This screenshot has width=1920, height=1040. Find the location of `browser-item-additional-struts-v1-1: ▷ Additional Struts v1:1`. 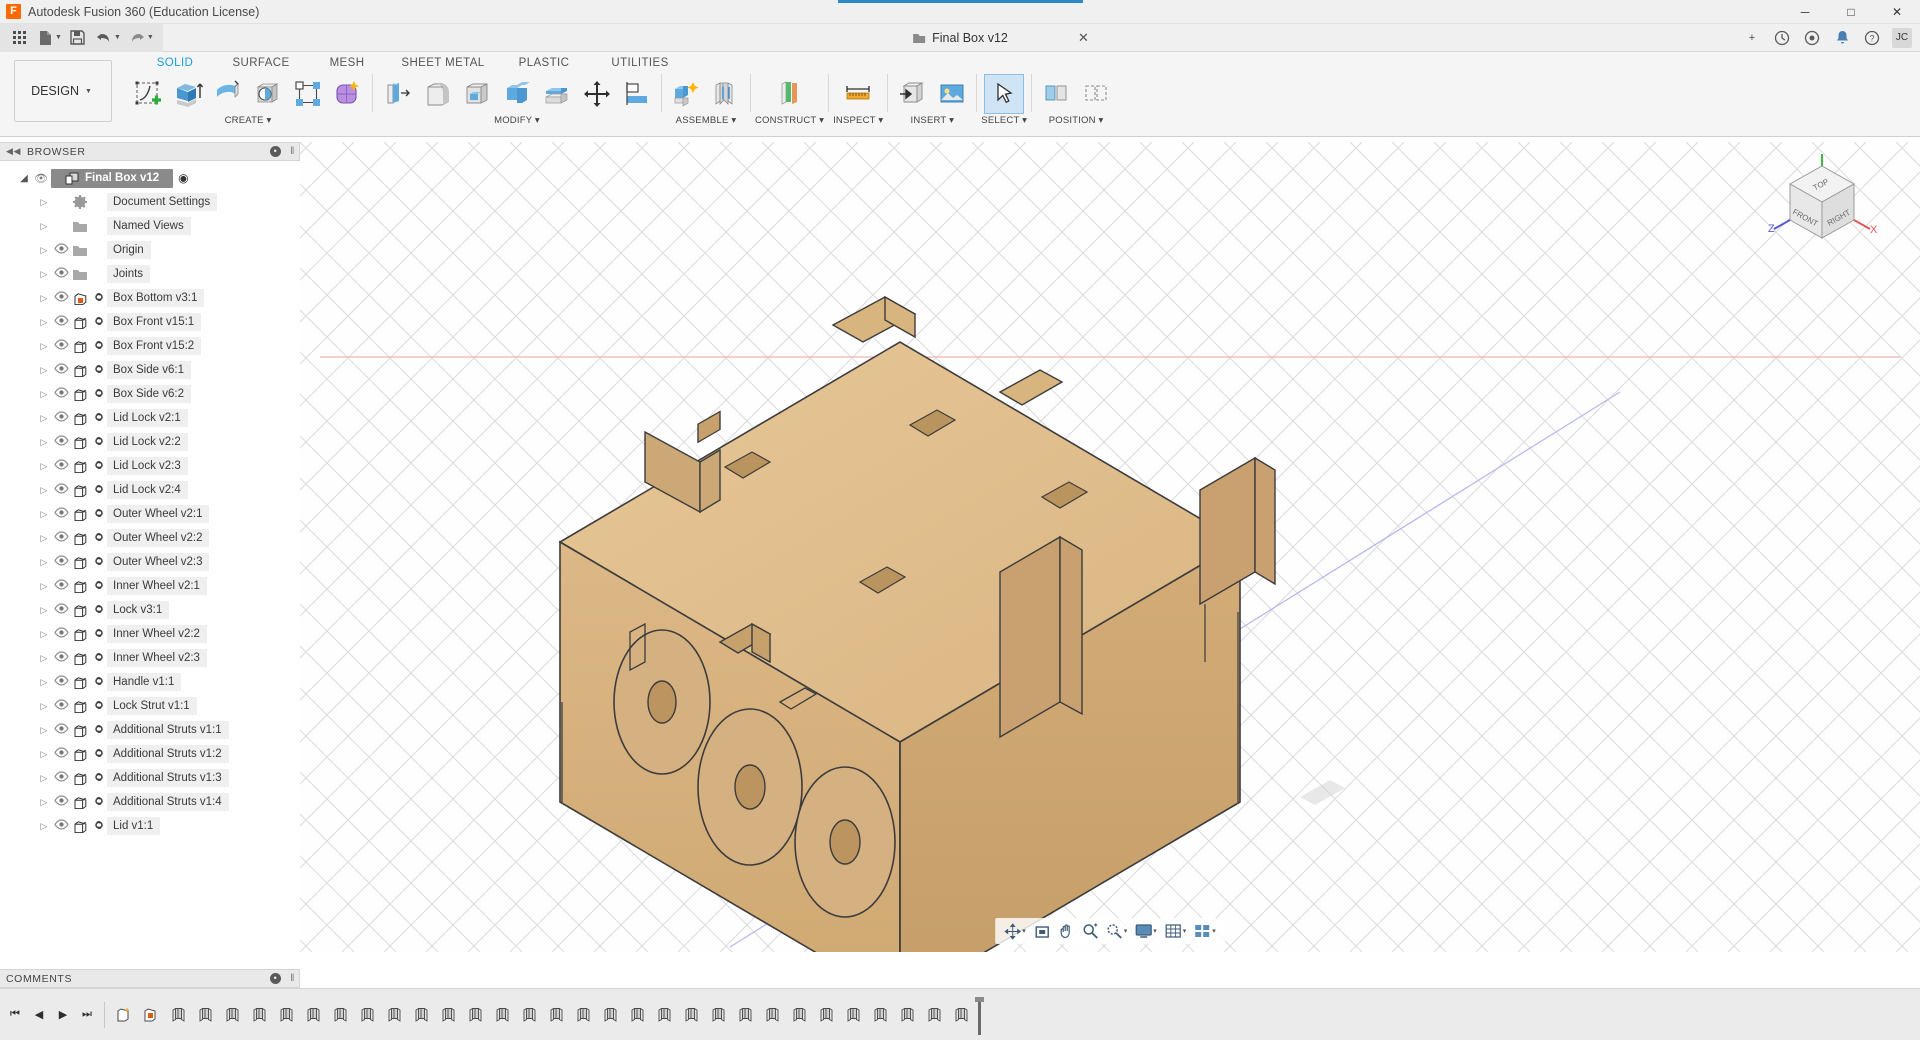

browser-item-additional-struts-v1-1: ▷ Additional Struts v1:1 is located at coordinates (150, 730).